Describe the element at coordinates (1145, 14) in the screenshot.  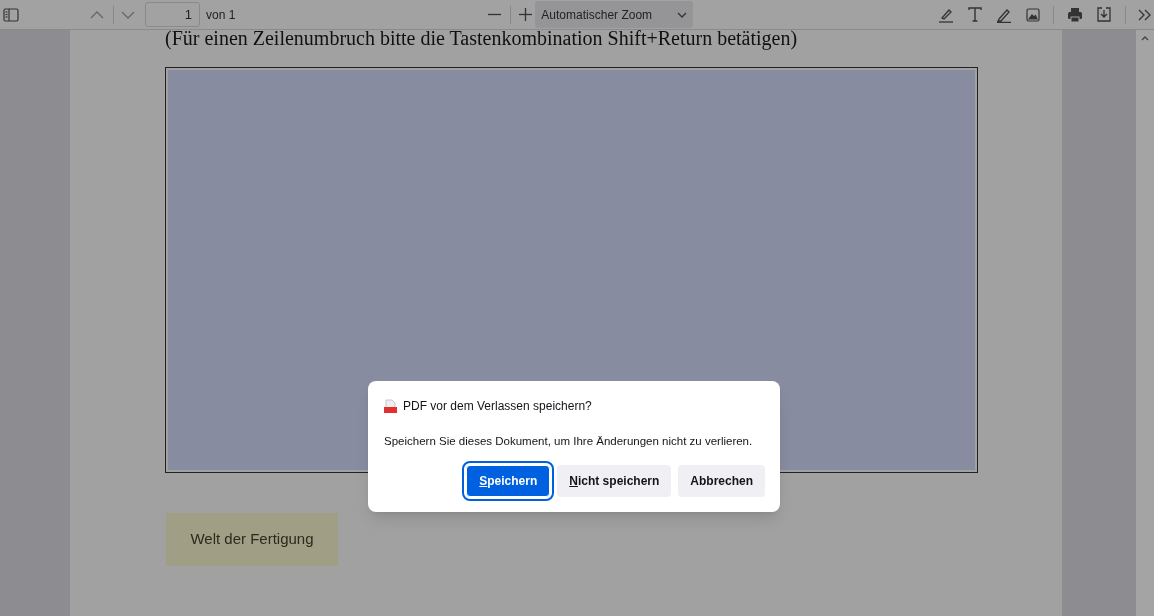
I see `double-chevron-right-icon` at that location.